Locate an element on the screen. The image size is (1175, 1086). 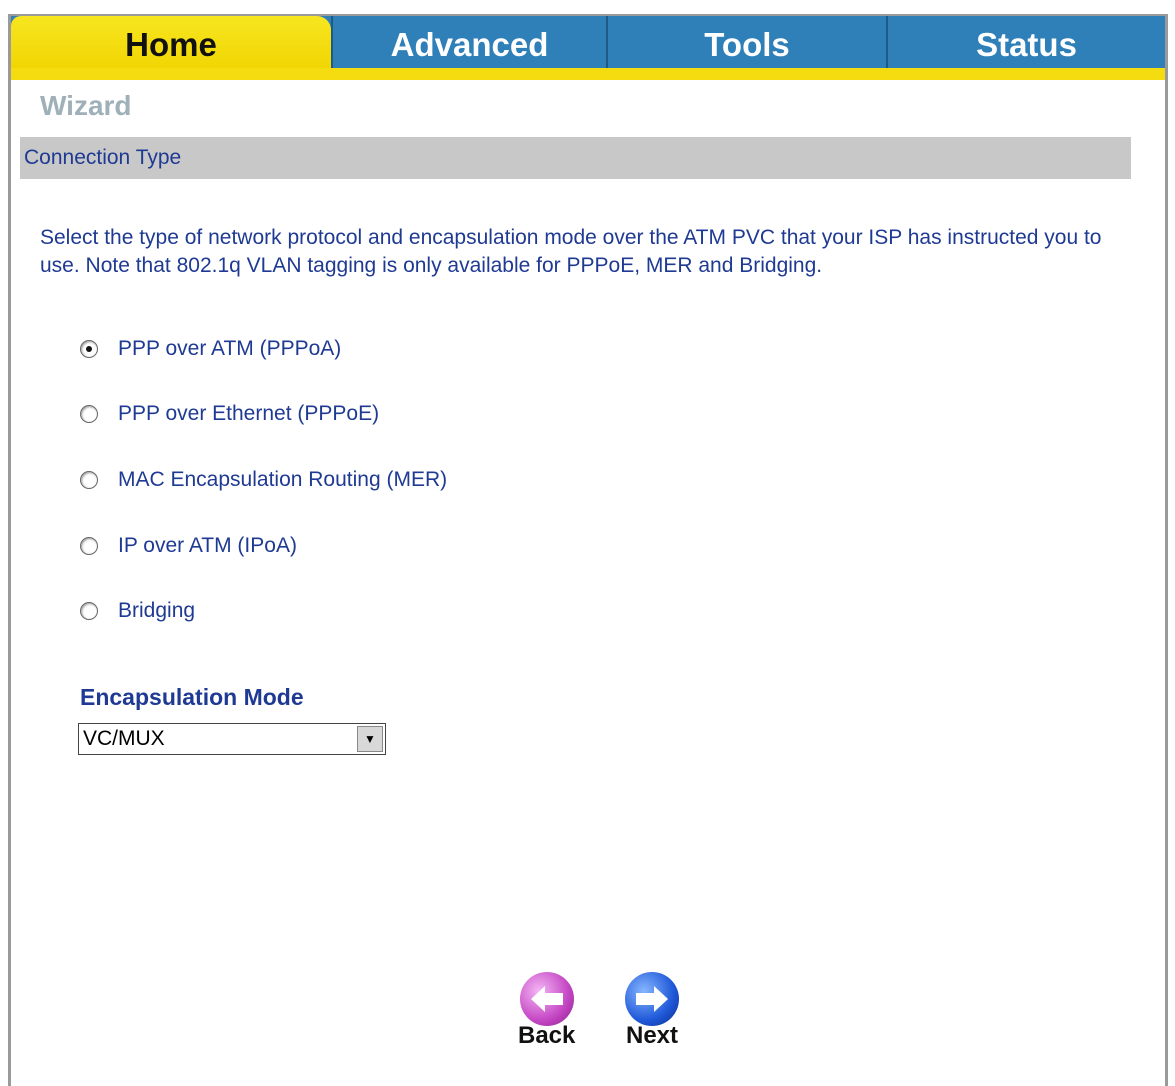
chevron-down-icon: ▼ is located at coordinates (370, 739).